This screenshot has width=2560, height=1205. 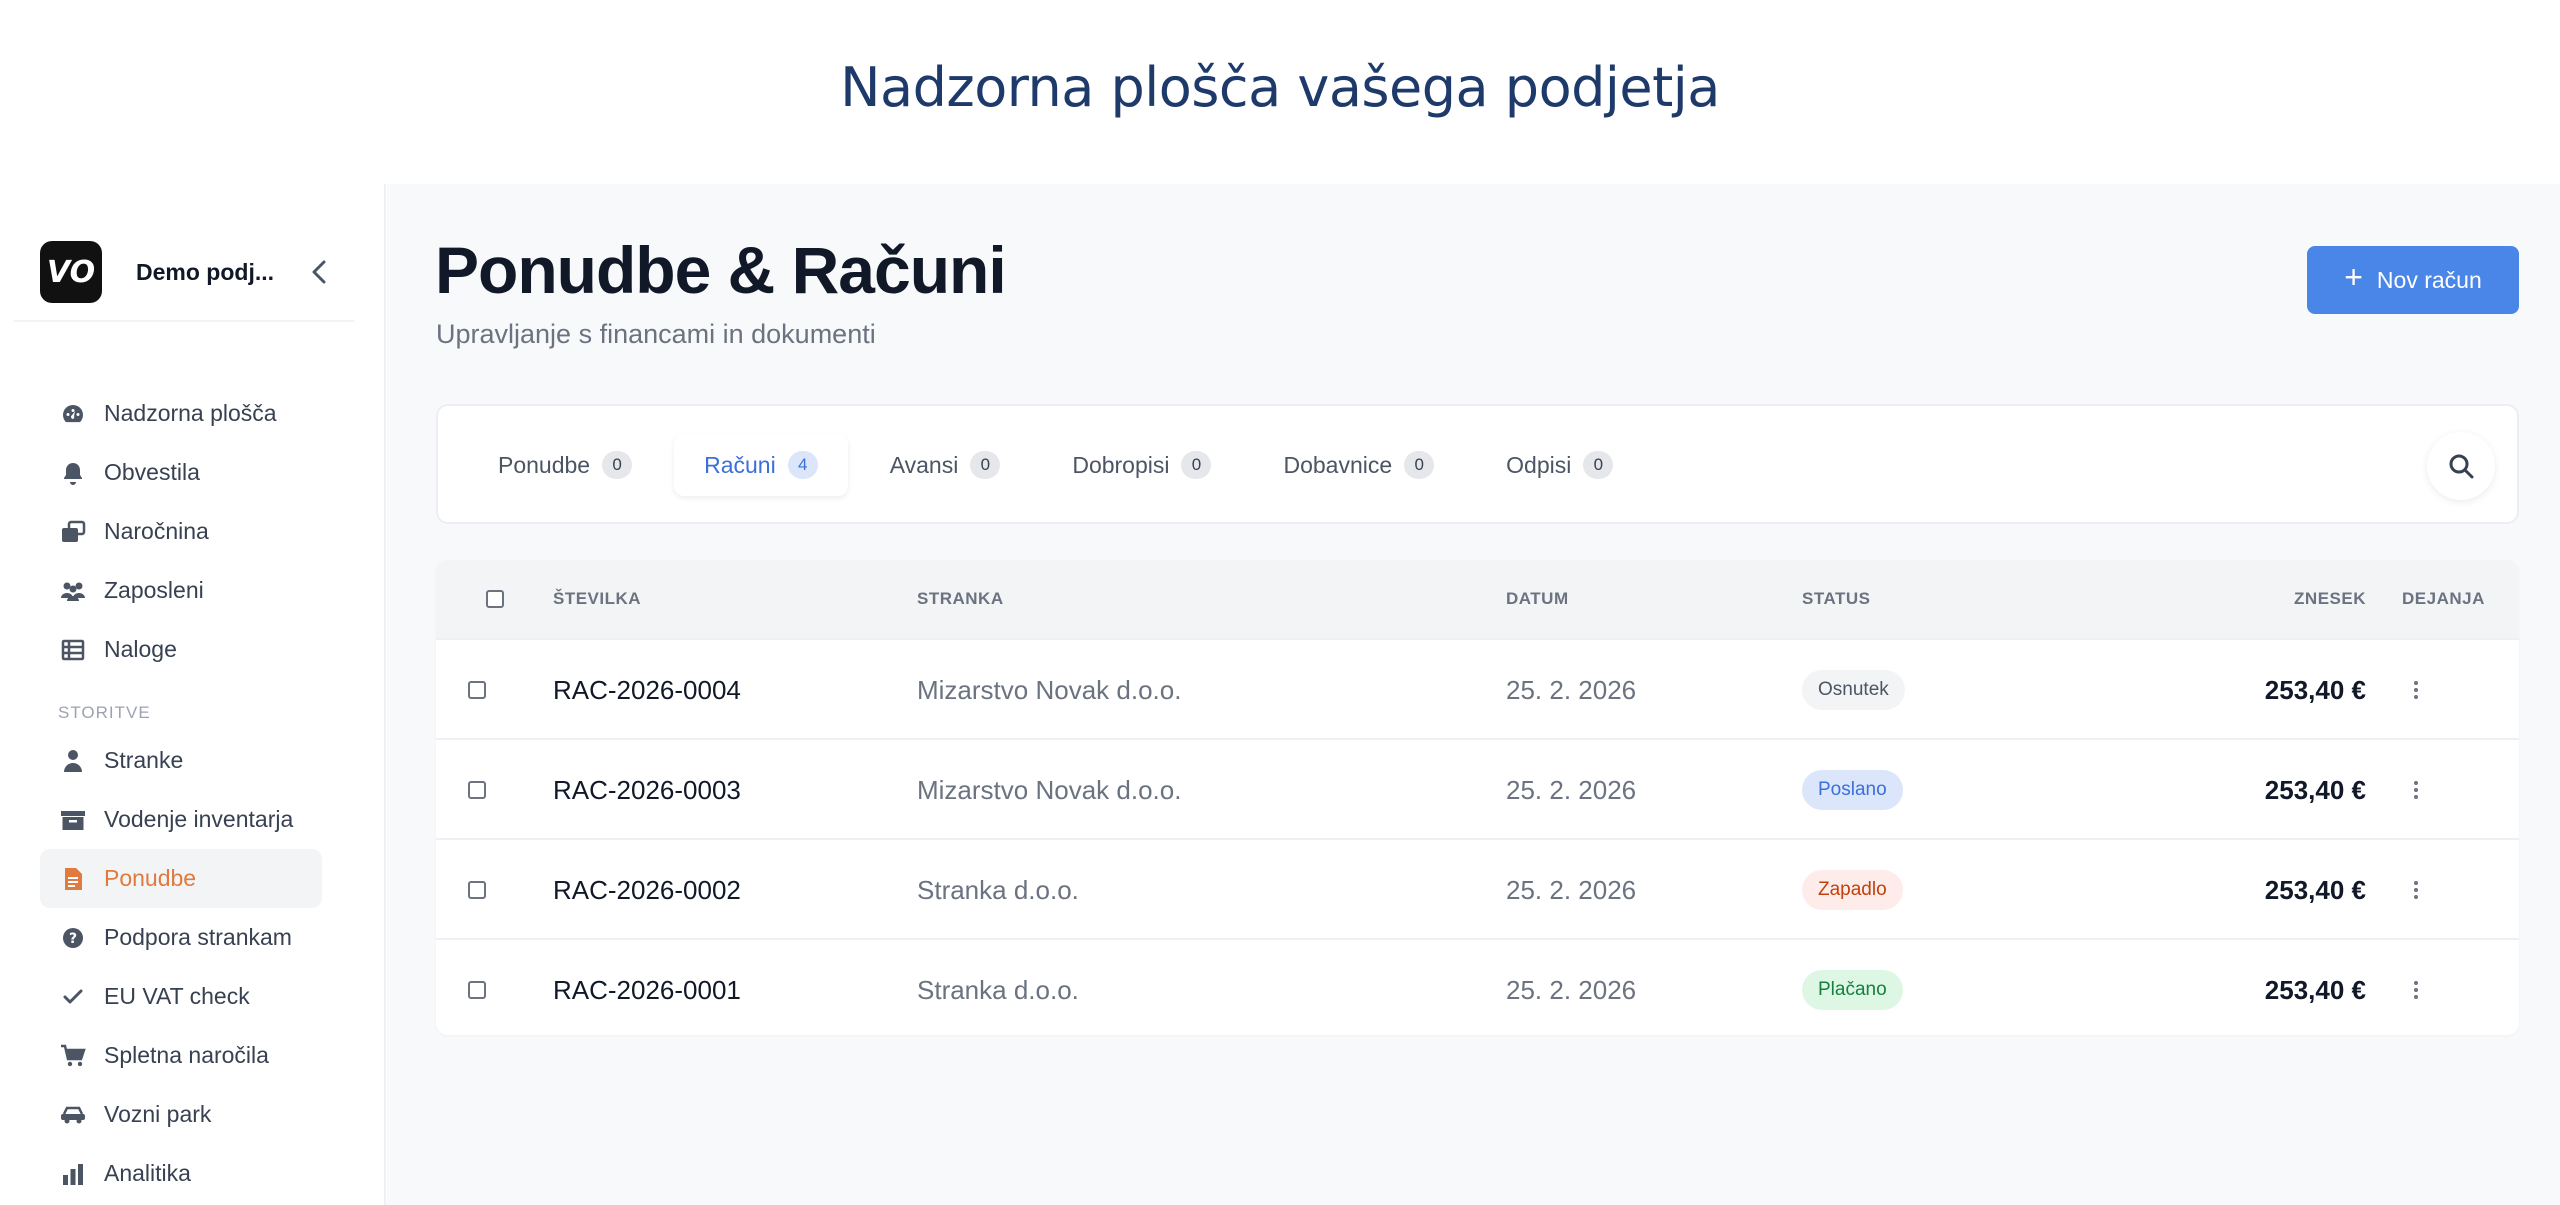 I want to click on invoice-number: RAC-2026-0004, so click(x=647, y=690).